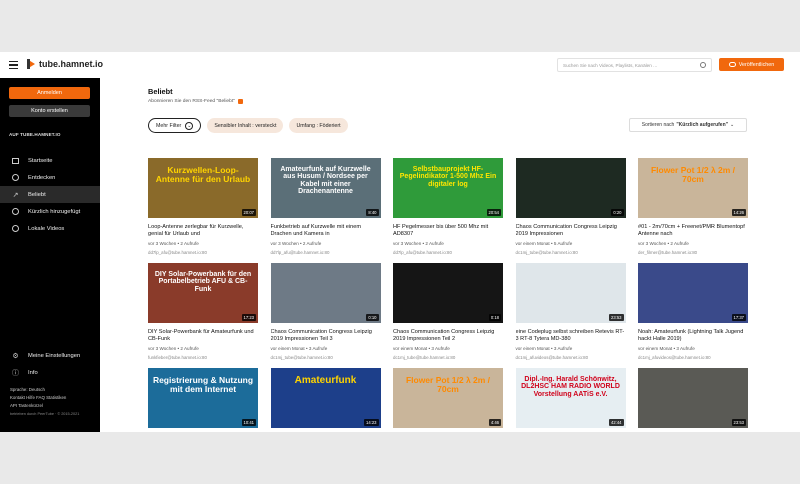  Describe the element at coordinates (50, 372) in the screenshot. I see `sidebar-item-info: ⓘ Info` at that location.